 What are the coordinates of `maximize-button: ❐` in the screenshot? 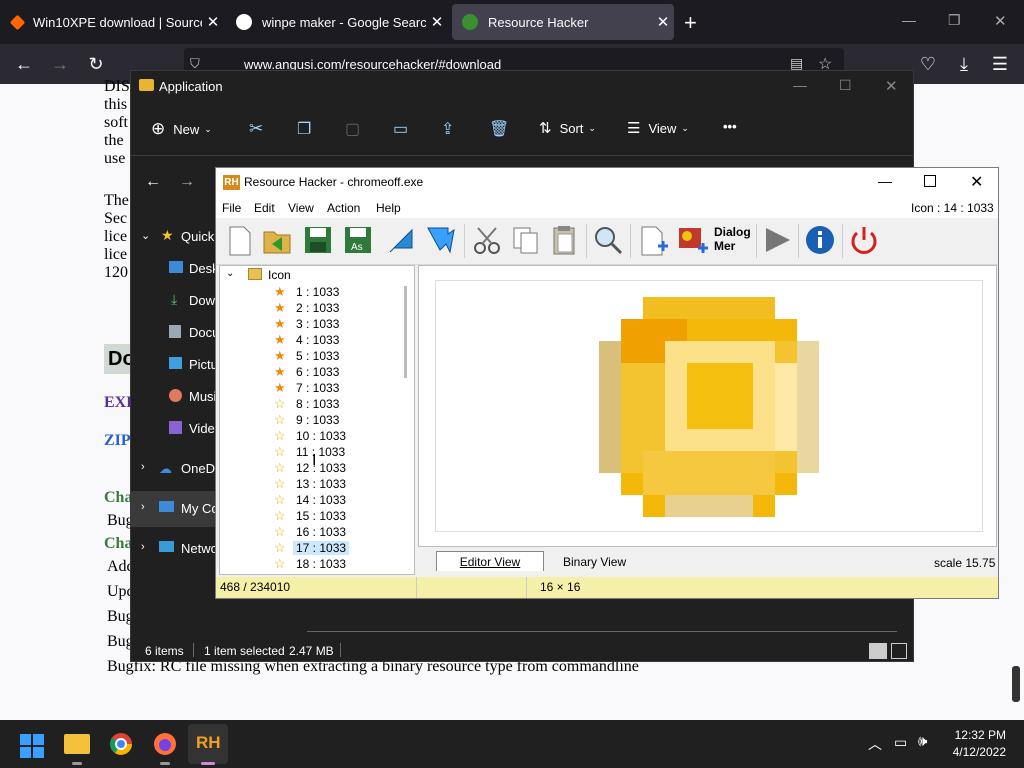 It's located at (954, 20).